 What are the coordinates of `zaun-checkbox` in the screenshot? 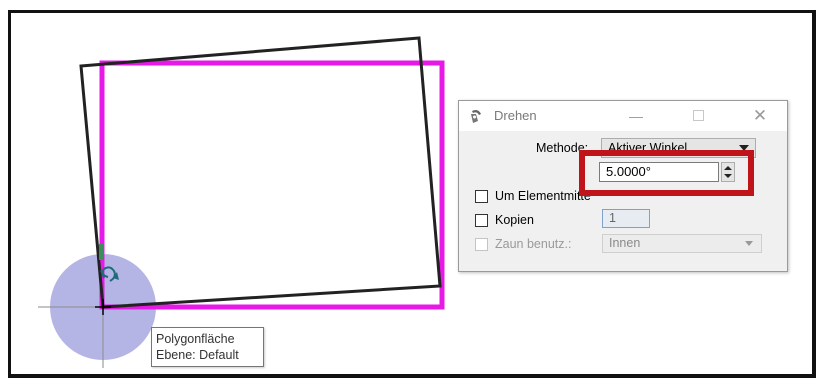 It's located at (481, 244).